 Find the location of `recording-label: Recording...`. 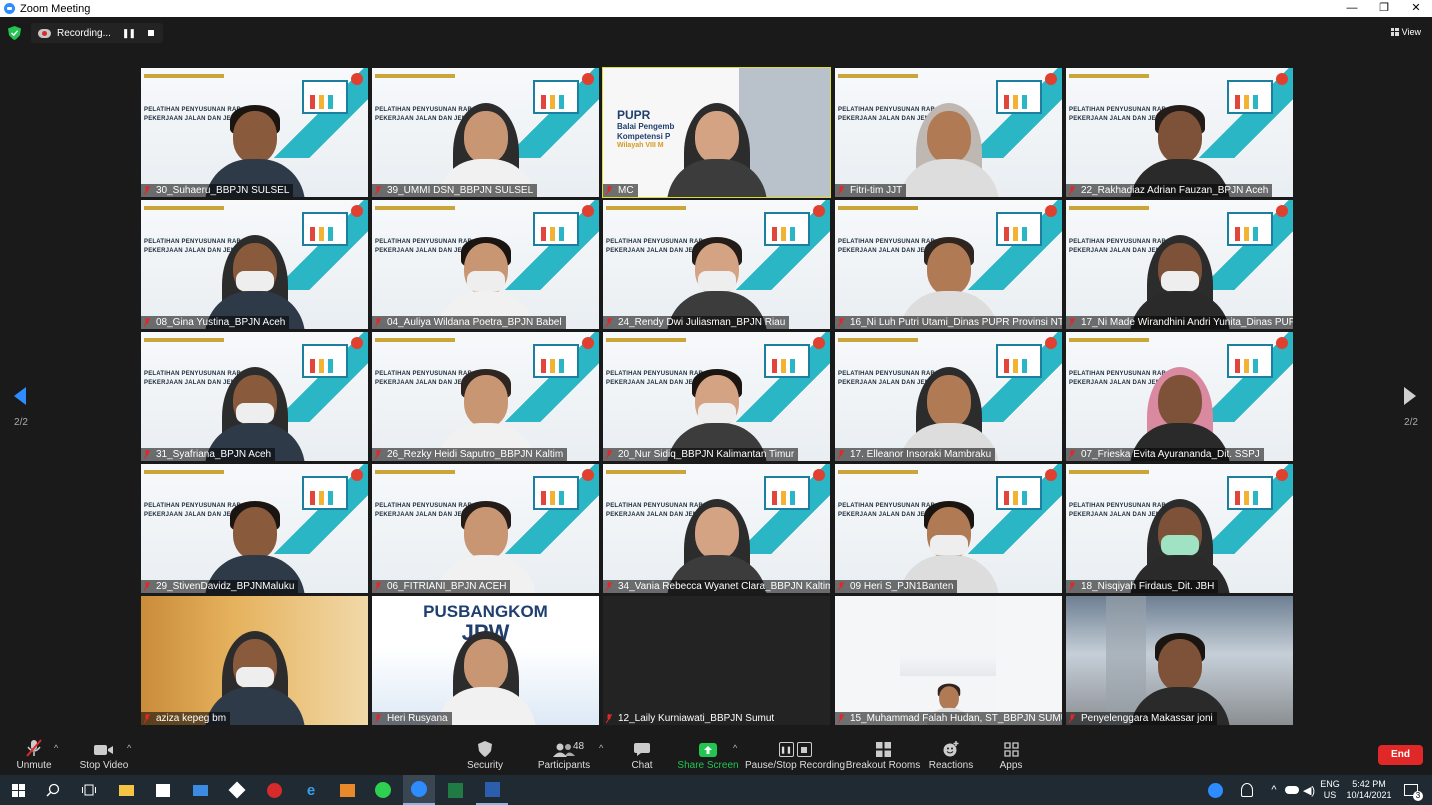

recording-label: Recording... is located at coordinates (84, 33).